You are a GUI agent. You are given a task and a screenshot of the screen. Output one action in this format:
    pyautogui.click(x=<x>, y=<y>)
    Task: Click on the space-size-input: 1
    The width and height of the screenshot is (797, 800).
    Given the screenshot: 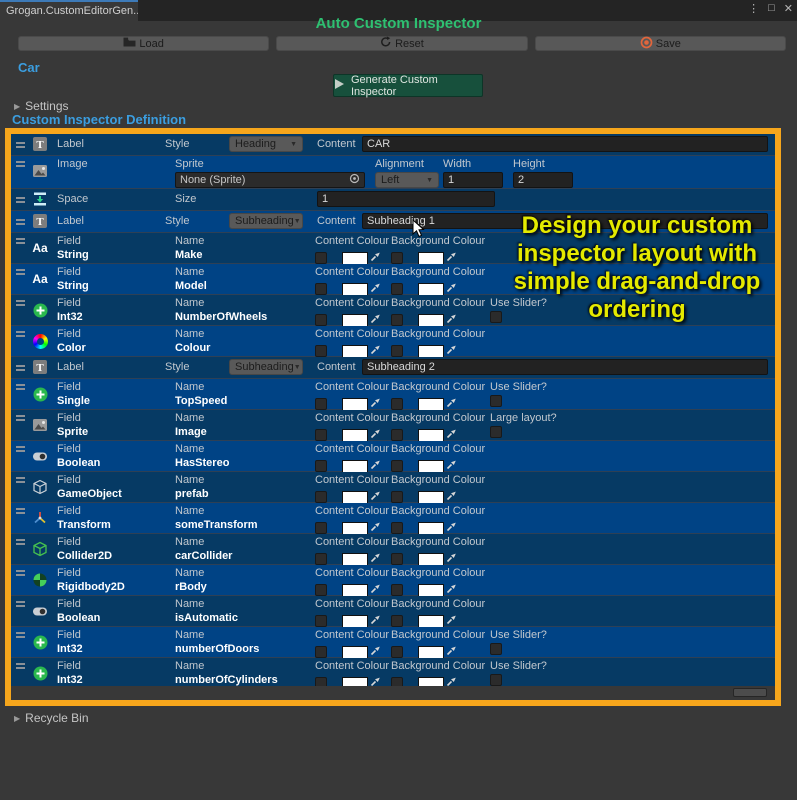 What is the action you would take?
    pyautogui.click(x=406, y=199)
    